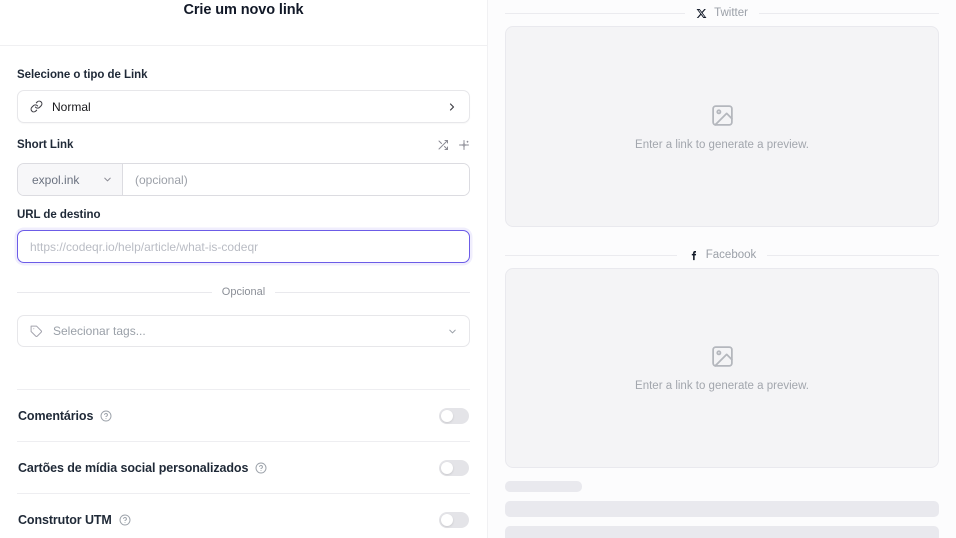 The image size is (956, 538). What do you see at coordinates (731, 13) in the screenshot?
I see `twitter-label: Twitter` at bounding box center [731, 13].